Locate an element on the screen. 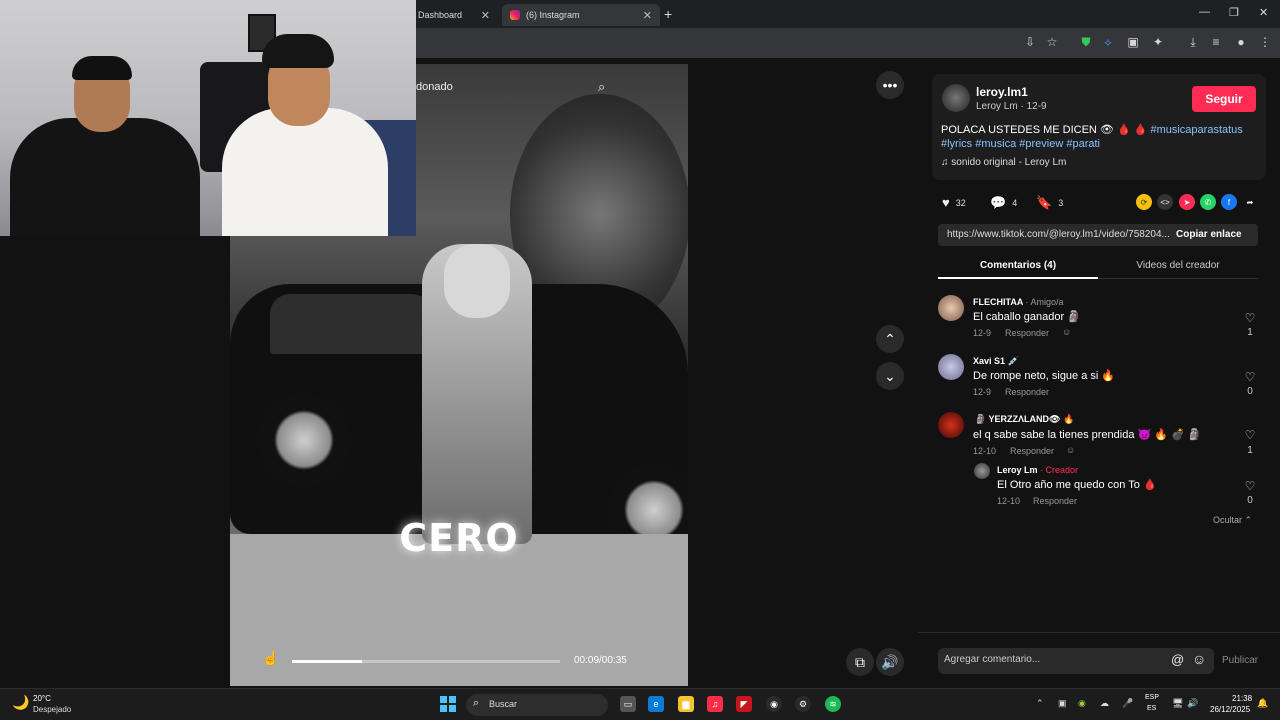  tab-comments: Comentarios (4) is located at coordinates (1018, 265).